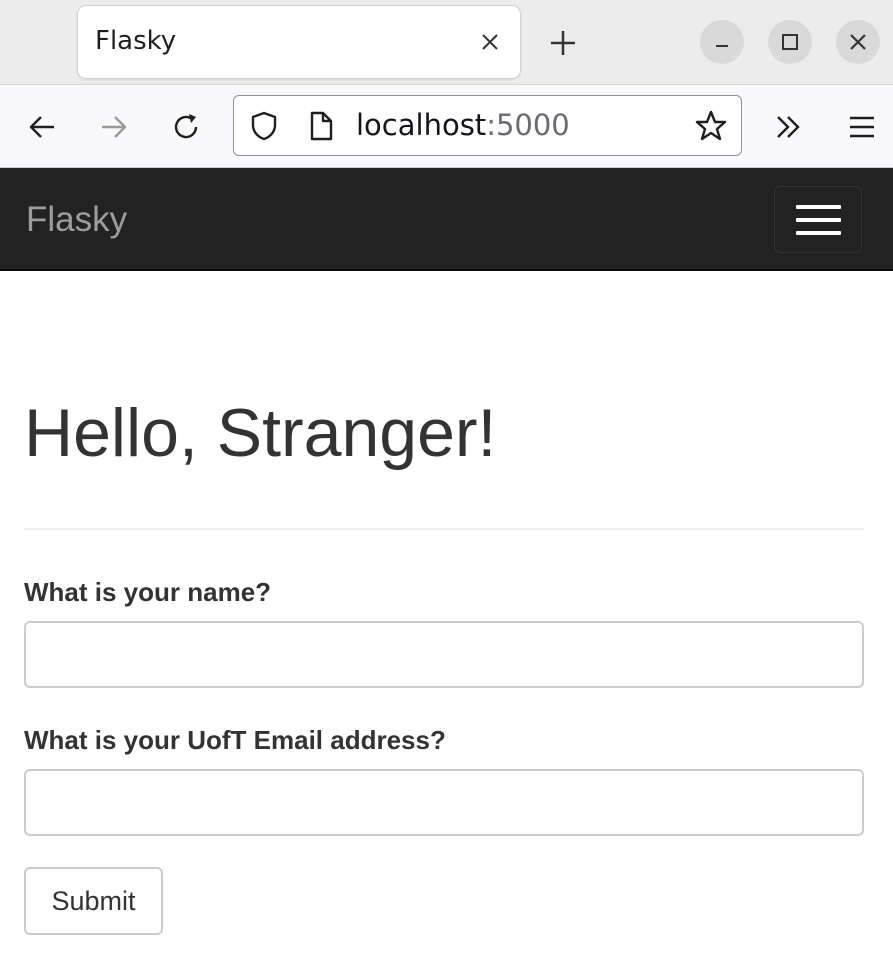 This screenshot has width=893, height=979. What do you see at coordinates (789, 127) in the screenshot?
I see `overflow-icon` at bounding box center [789, 127].